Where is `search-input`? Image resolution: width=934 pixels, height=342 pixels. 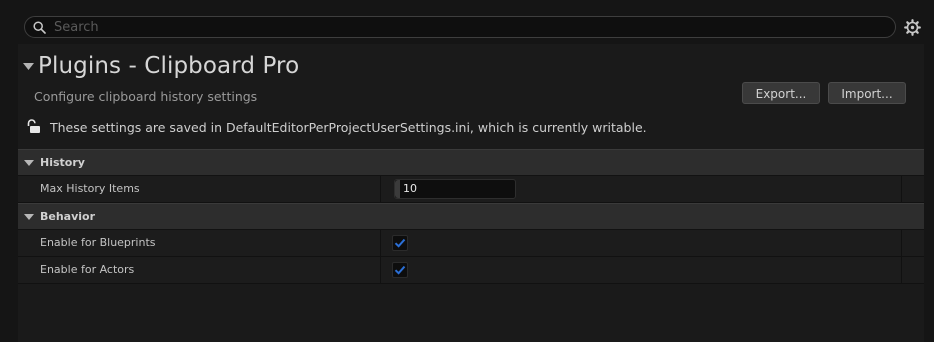
search-input is located at coordinates (470, 27).